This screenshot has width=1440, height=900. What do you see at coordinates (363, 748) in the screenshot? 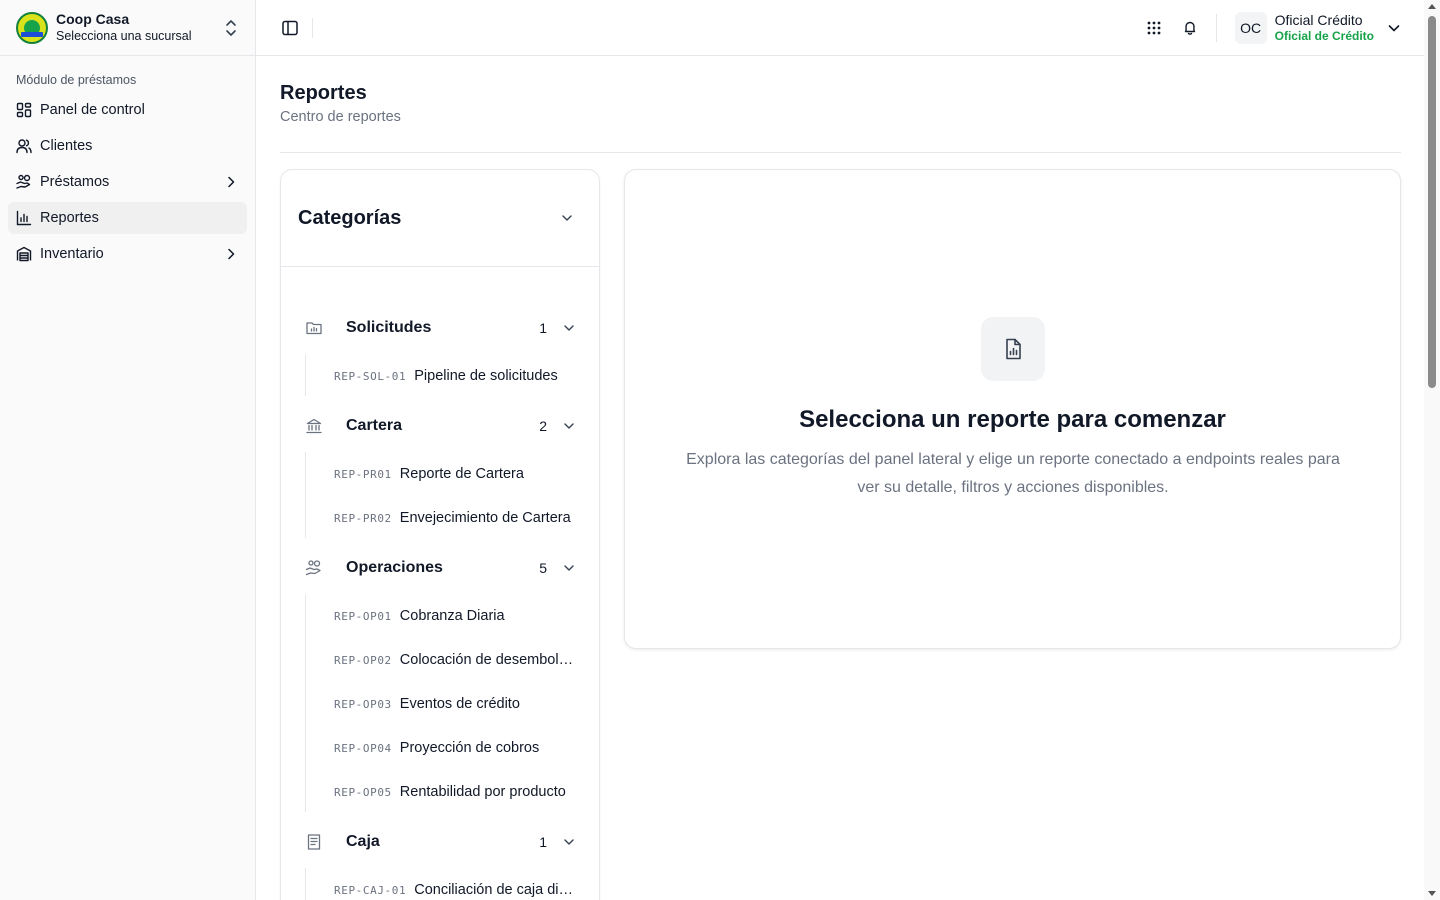
I see `report-code: REP-OP04` at bounding box center [363, 748].